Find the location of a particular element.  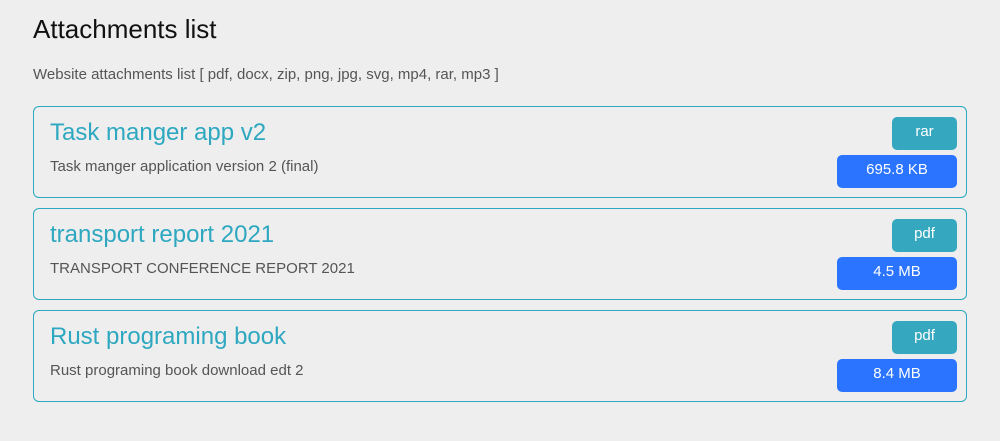

file-size-badge: 8.4 MB is located at coordinates (897, 375).